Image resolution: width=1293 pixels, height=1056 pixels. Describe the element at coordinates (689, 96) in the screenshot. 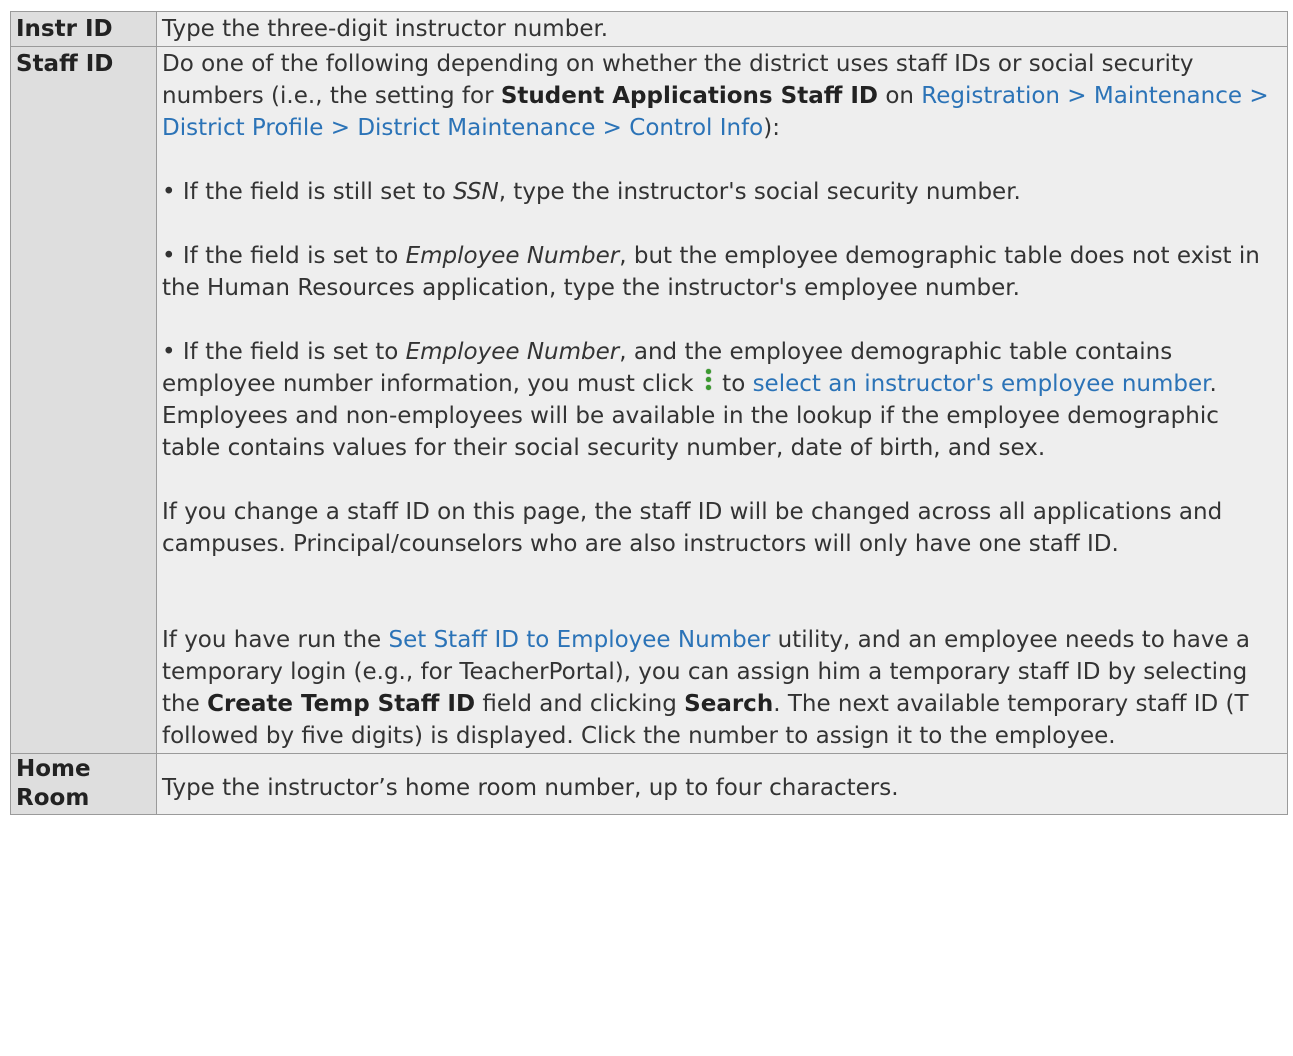

I see `student-applications-staff-id-term: Student Applications Staff ID` at that location.